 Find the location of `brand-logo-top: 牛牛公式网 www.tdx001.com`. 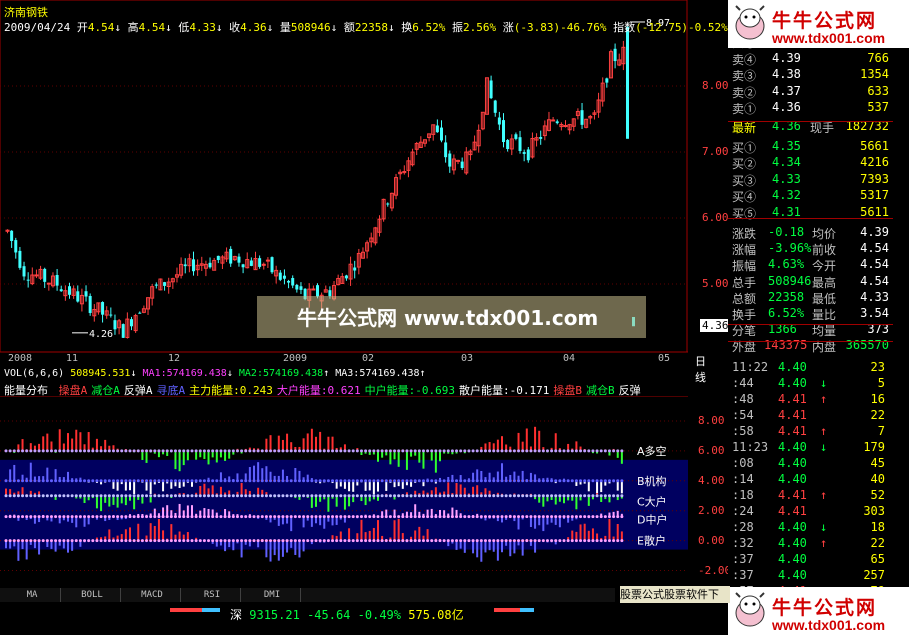

brand-logo-top: 牛牛公式网 www.tdx001.com is located at coordinates (818, 24).